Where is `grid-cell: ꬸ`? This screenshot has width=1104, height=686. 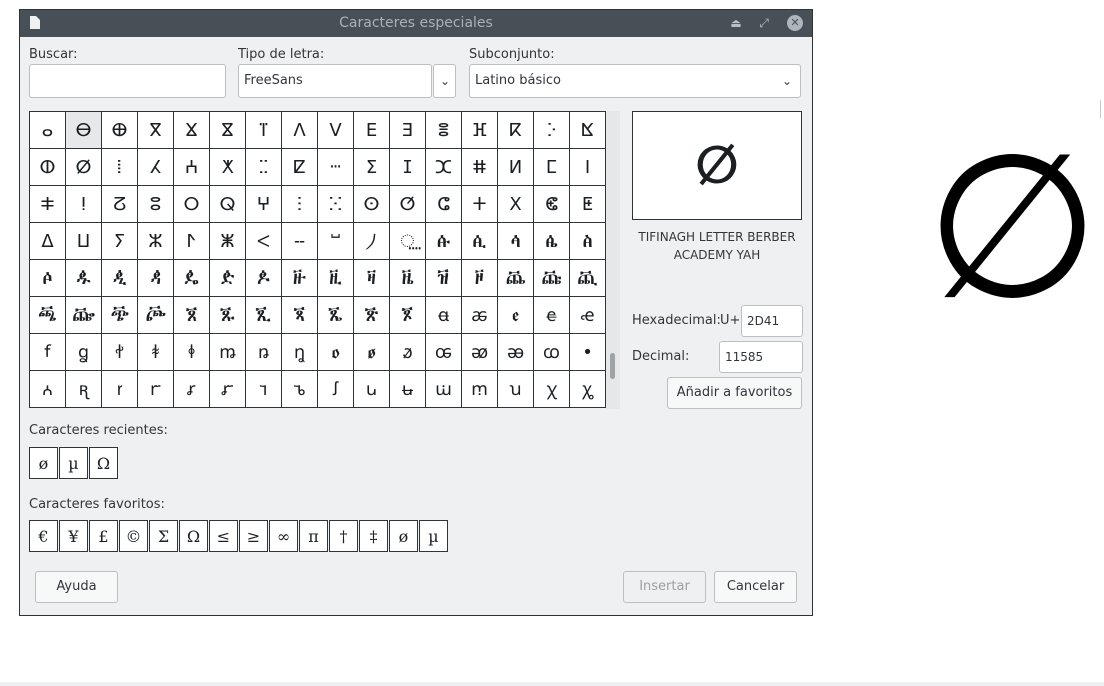 grid-cell: ꬸ is located at coordinates (156, 352).